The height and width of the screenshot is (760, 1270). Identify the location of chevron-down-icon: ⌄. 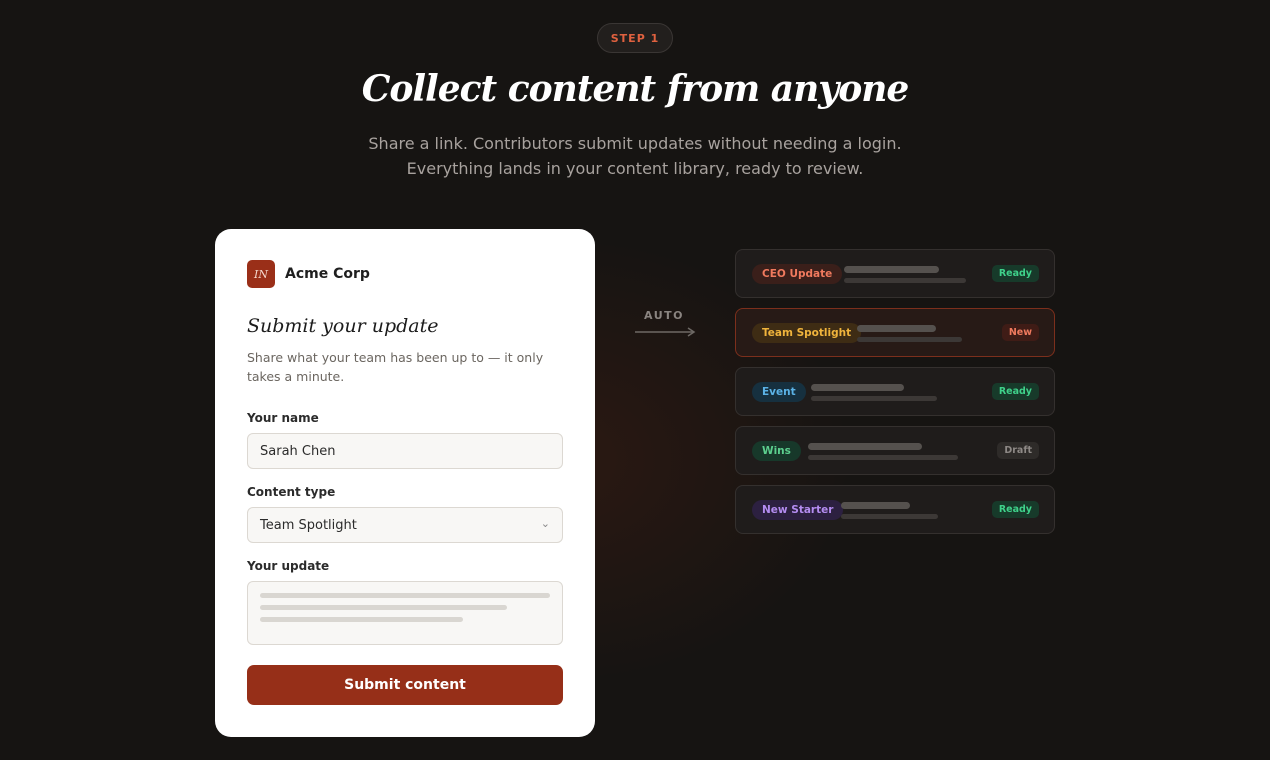
(545, 523).